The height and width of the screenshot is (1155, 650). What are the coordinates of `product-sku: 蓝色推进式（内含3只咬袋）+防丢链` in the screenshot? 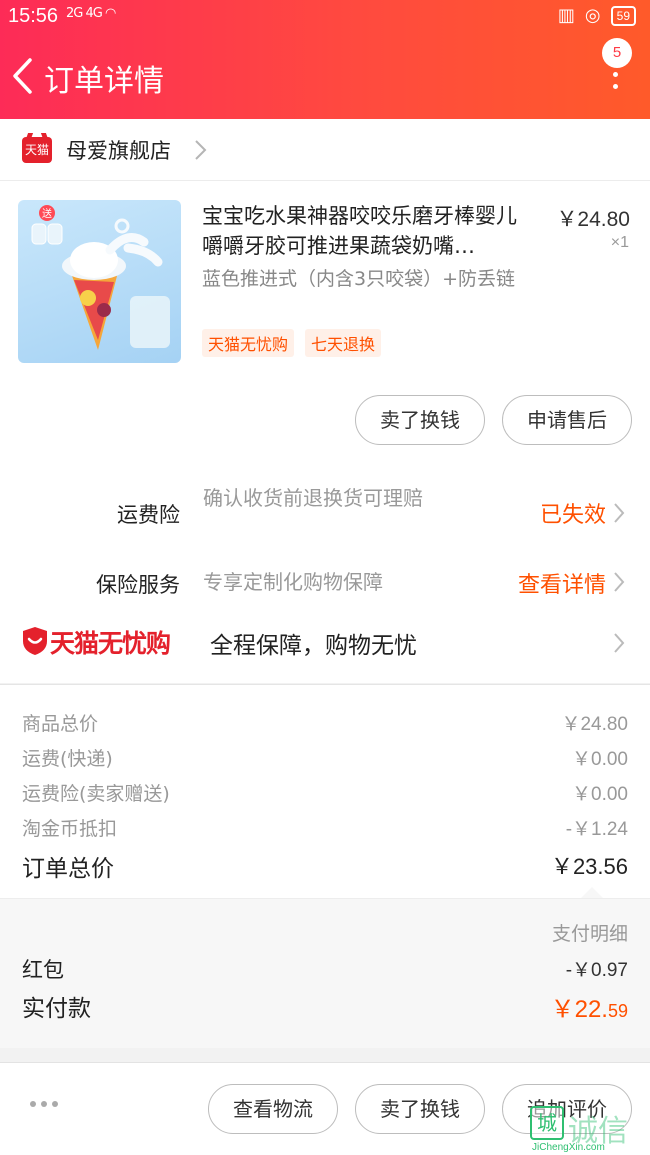 It's located at (359, 279).